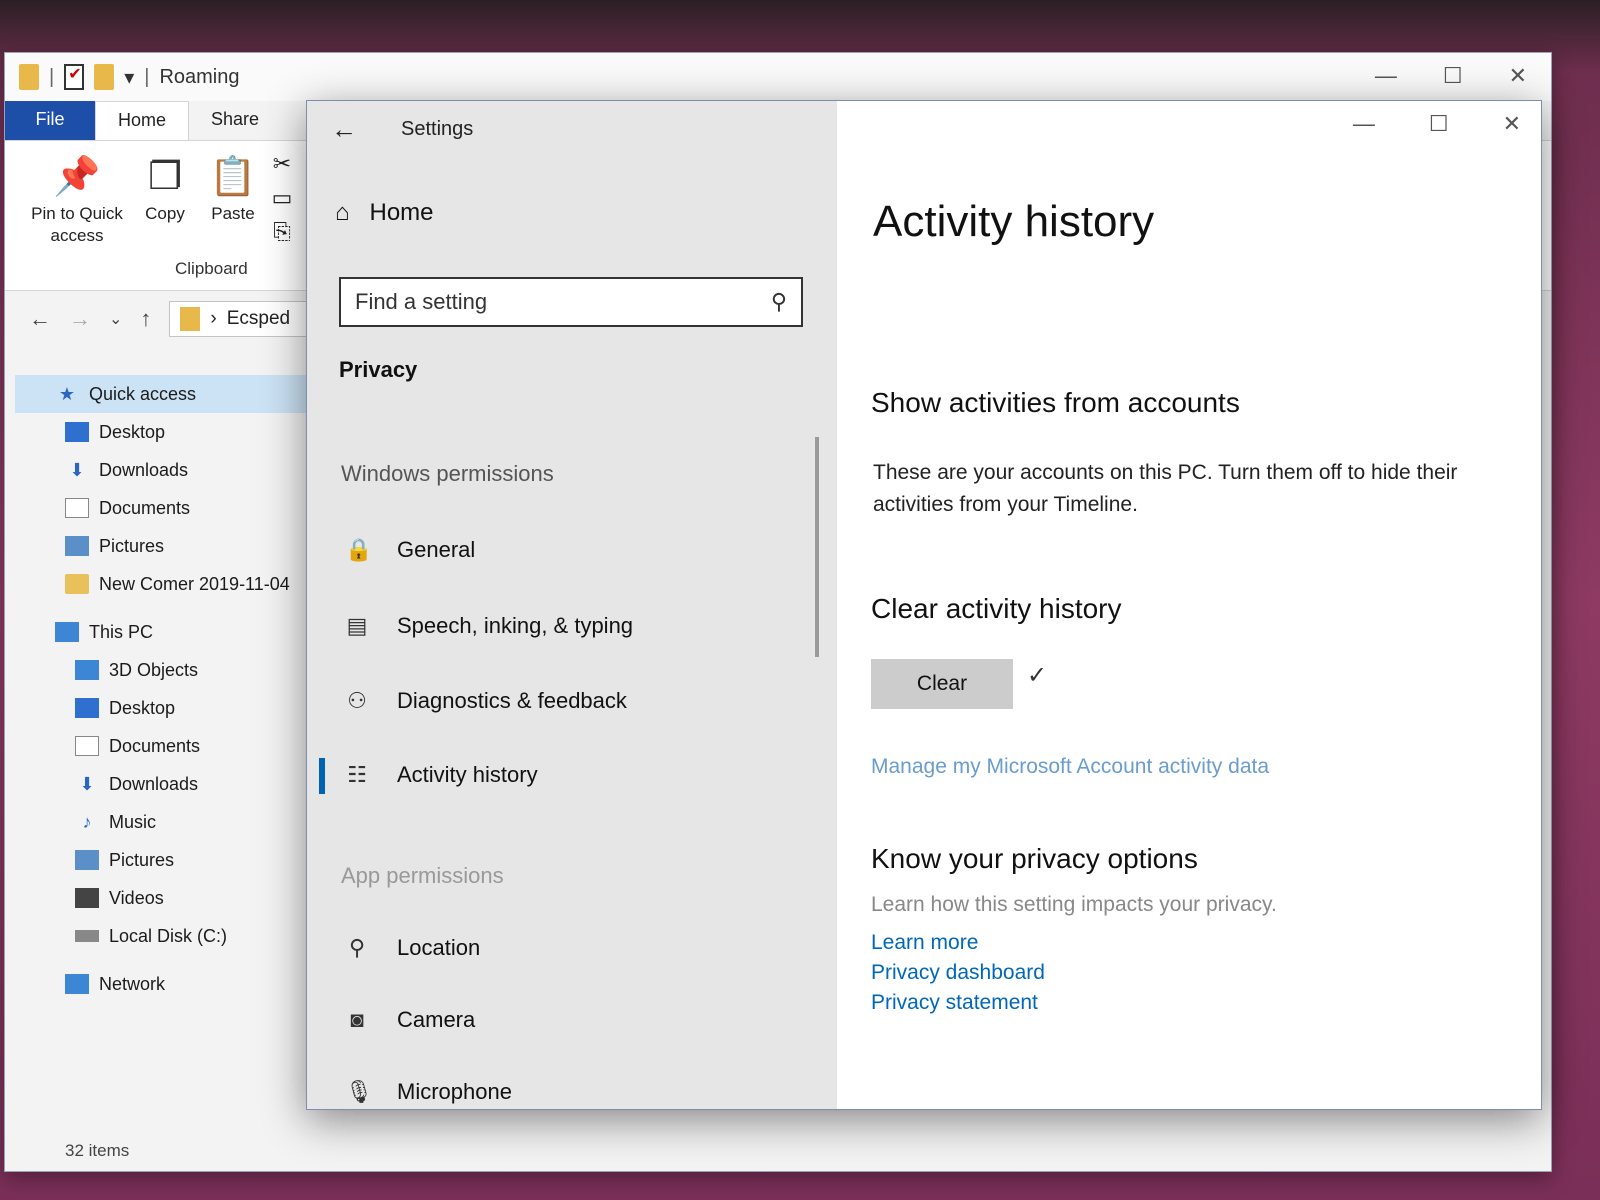 The height and width of the screenshot is (1200, 1600). What do you see at coordinates (154, 669) in the screenshot?
I see `nav-label: 3D Objects` at bounding box center [154, 669].